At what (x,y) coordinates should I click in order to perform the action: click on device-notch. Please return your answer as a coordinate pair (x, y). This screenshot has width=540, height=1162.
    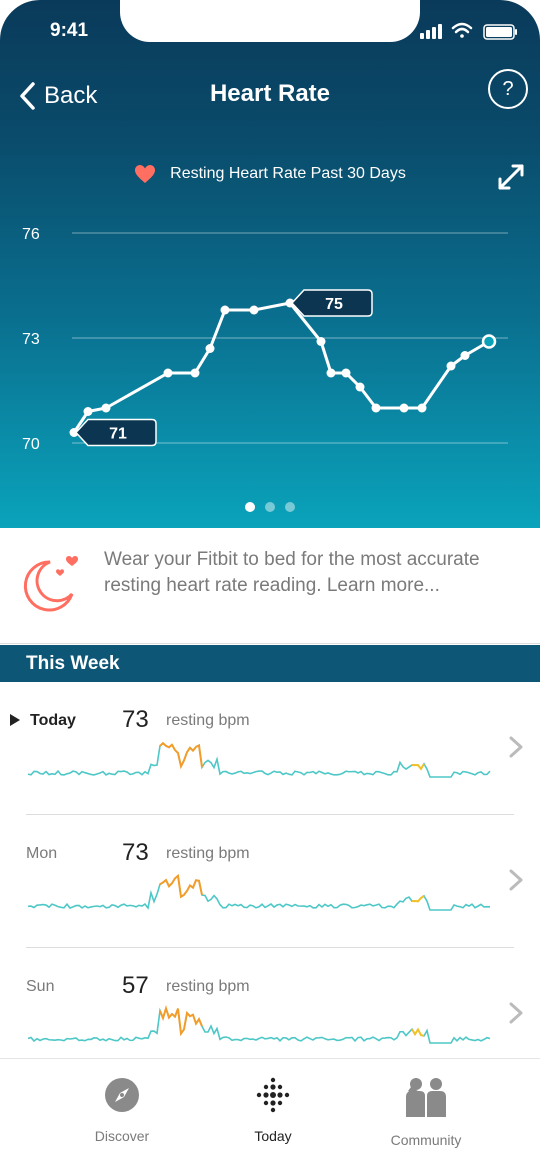
    Looking at the image, I should click on (270, 21).